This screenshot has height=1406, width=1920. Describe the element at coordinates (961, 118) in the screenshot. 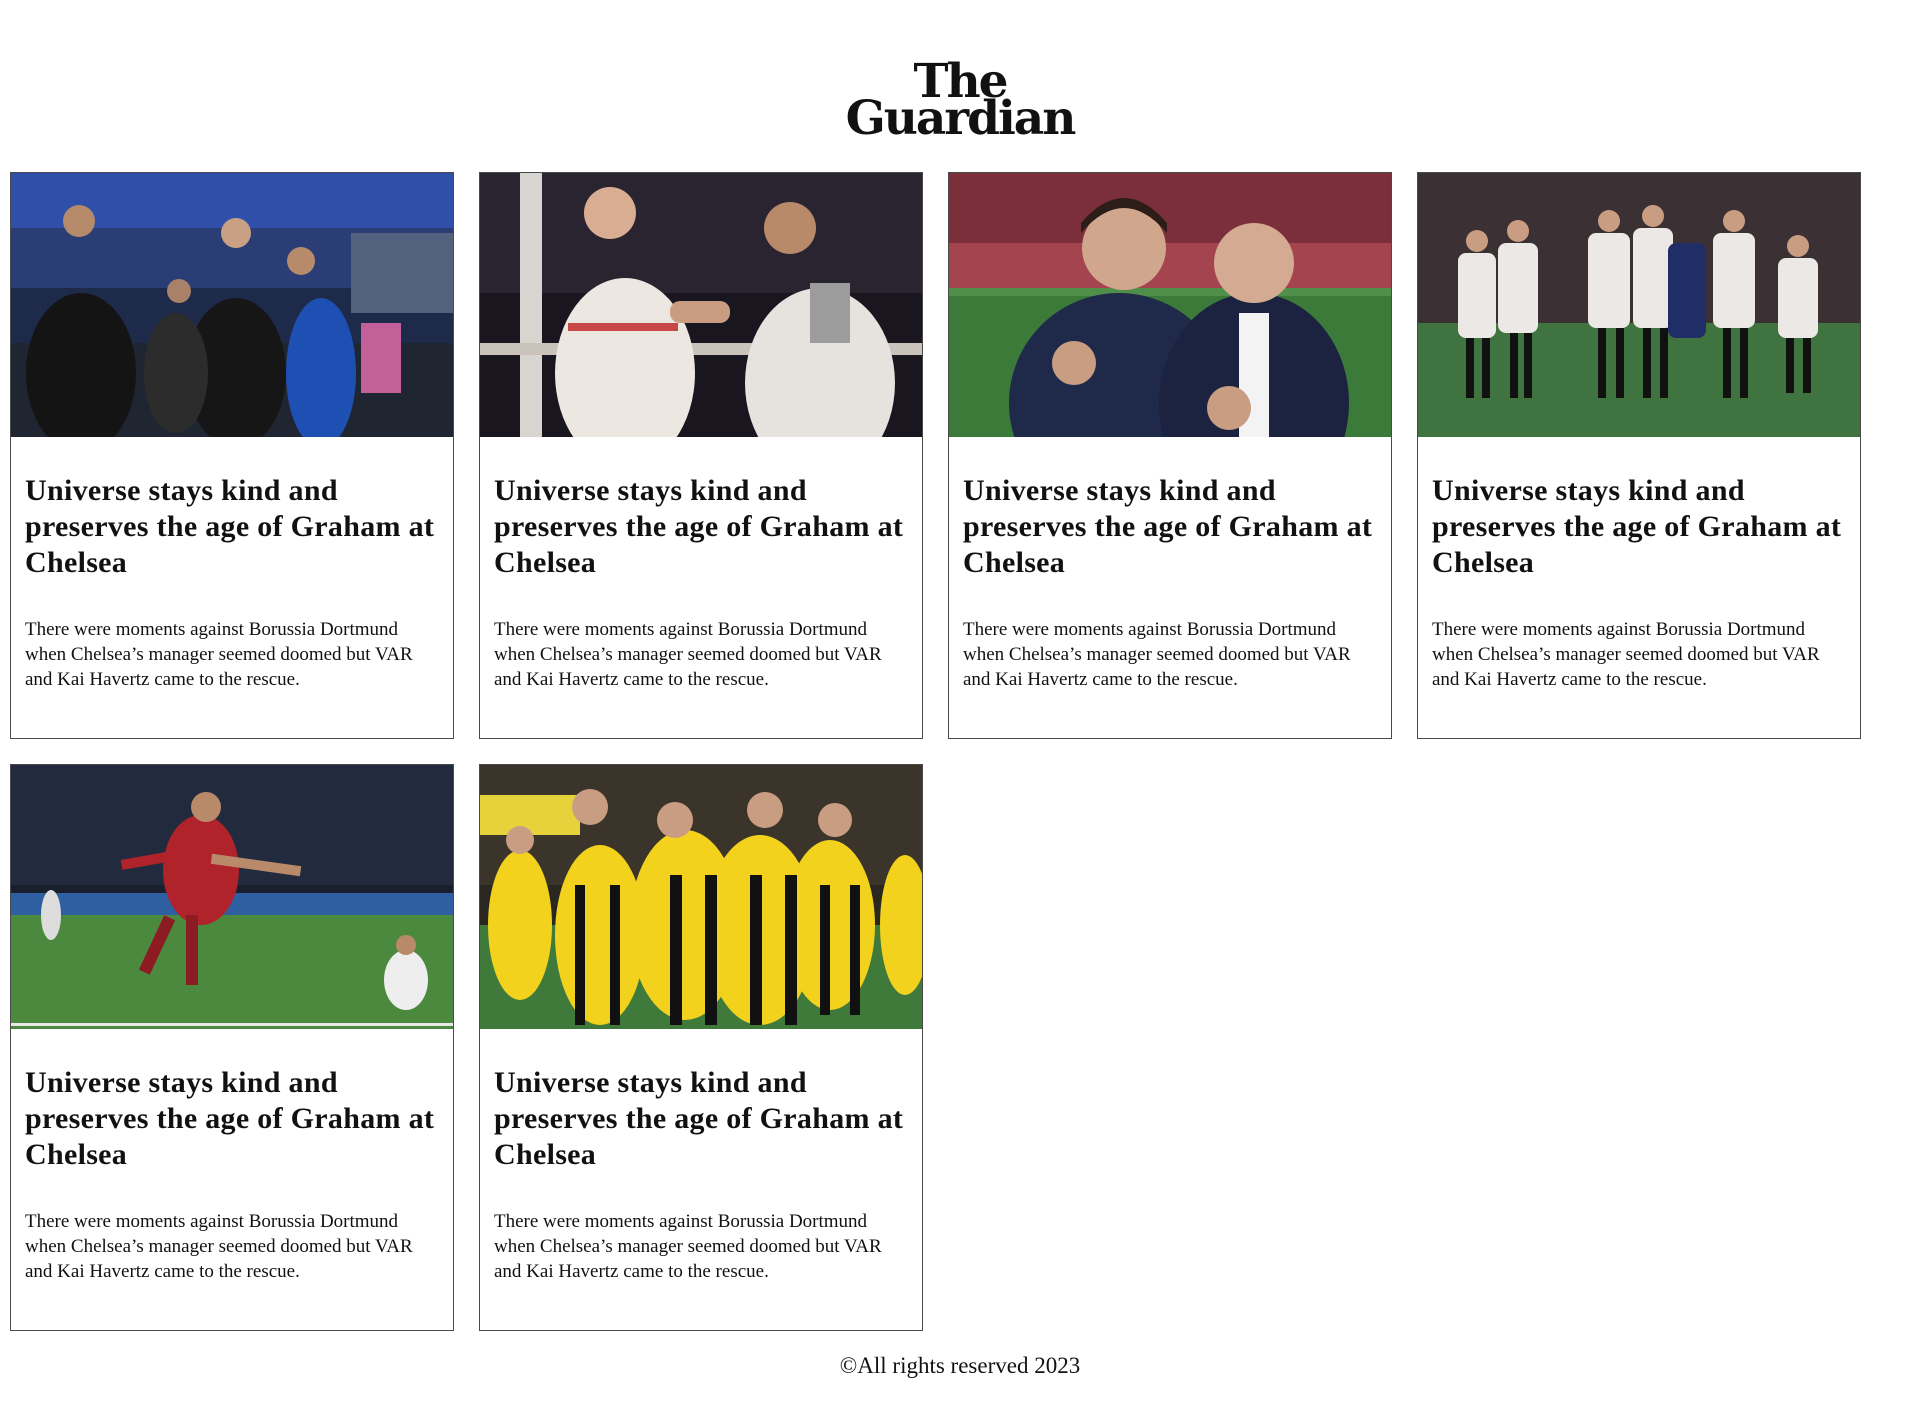

I see `logo-line-guardian: Guardian` at that location.